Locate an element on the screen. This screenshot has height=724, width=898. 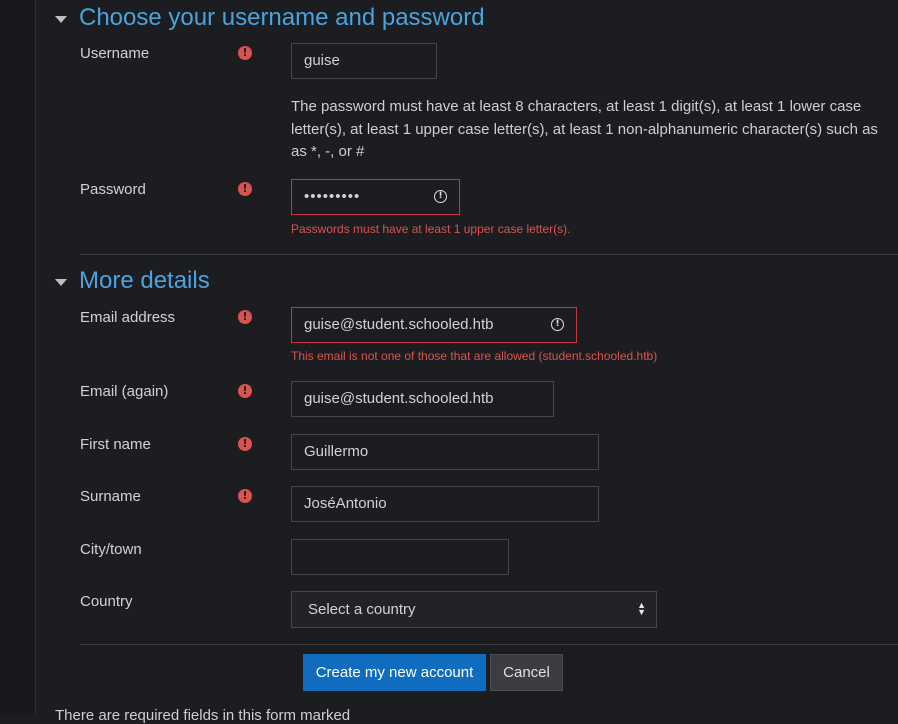
firstname-input: Guillermo is located at coordinates (445, 452).